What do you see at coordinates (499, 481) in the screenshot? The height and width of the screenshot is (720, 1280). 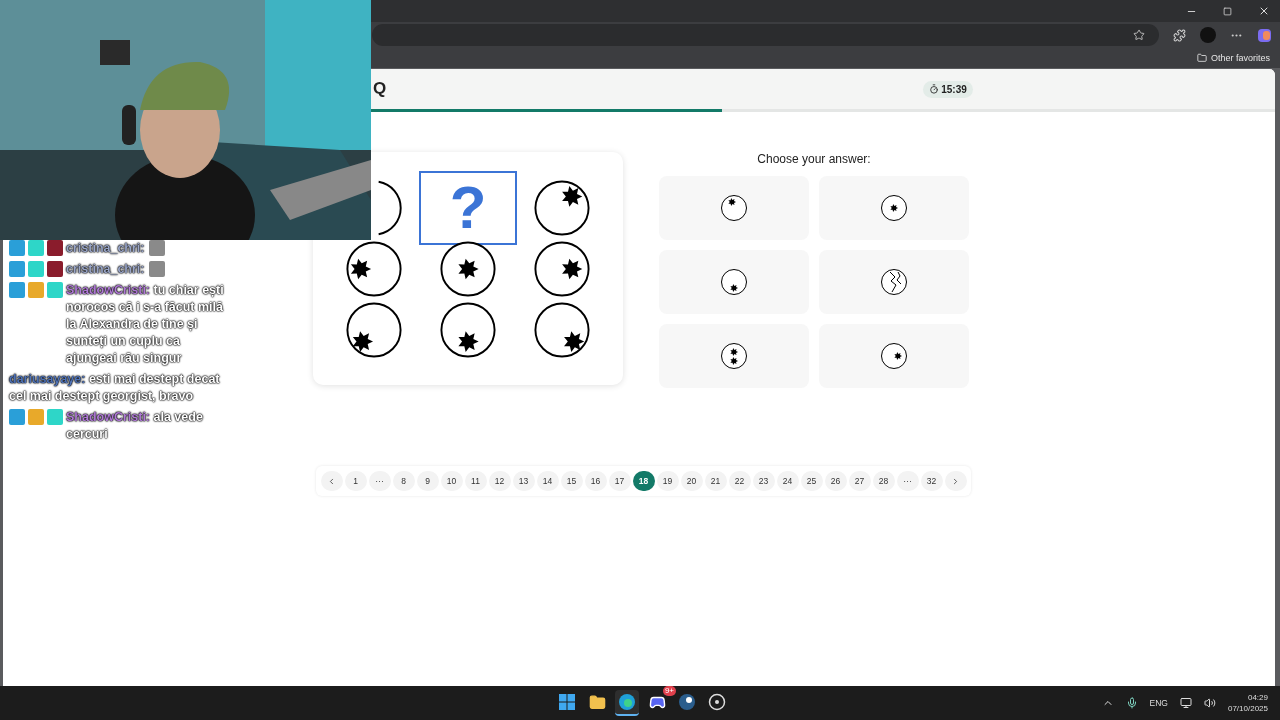 I see `page-button: 12` at bounding box center [499, 481].